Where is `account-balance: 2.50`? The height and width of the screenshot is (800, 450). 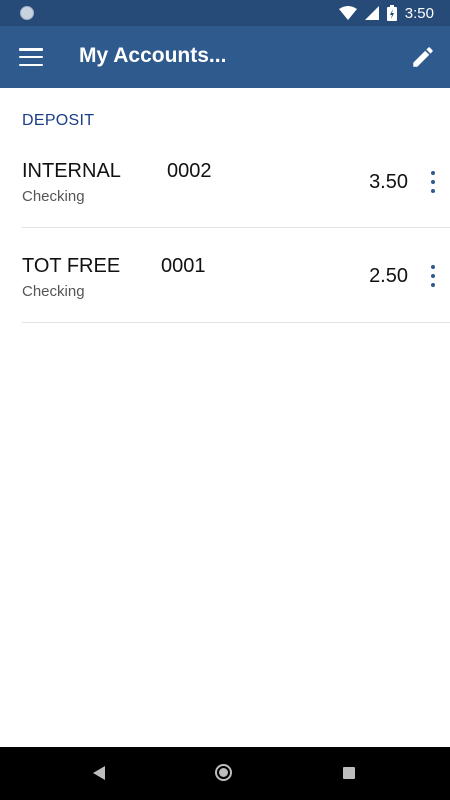 account-balance: 2.50 is located at coordinates (388, 276).